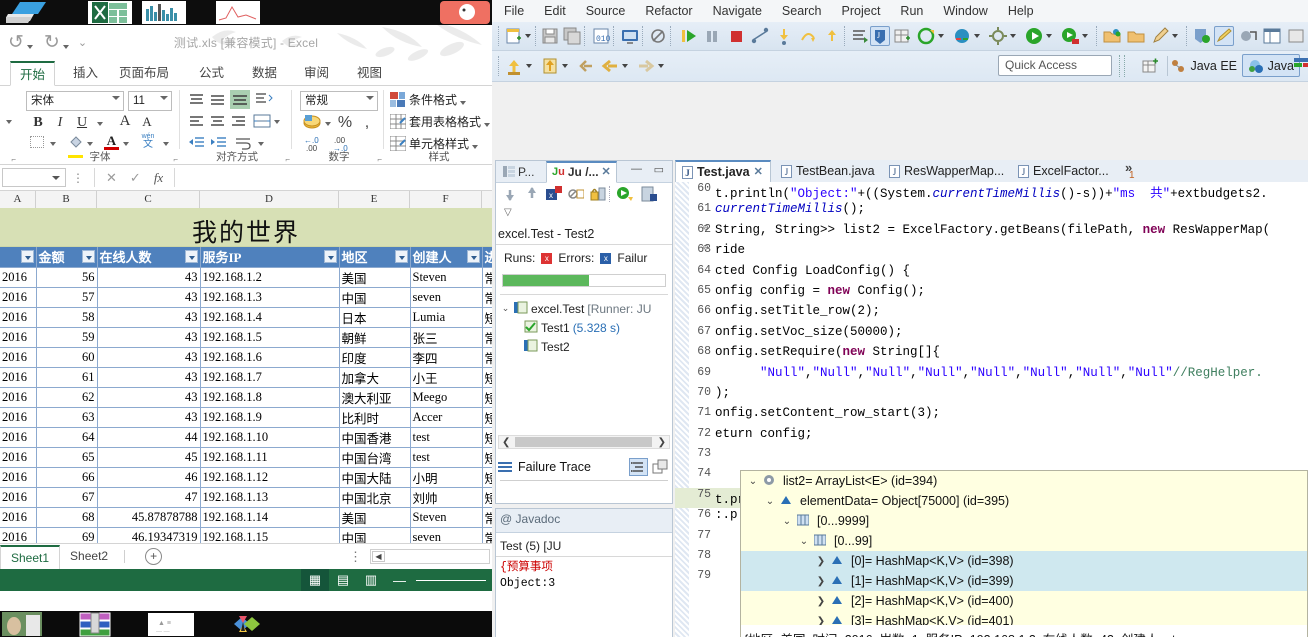  Describe the element at coordinates (149, 477) in the screenshot. I see `cell-online: 46` at that location.